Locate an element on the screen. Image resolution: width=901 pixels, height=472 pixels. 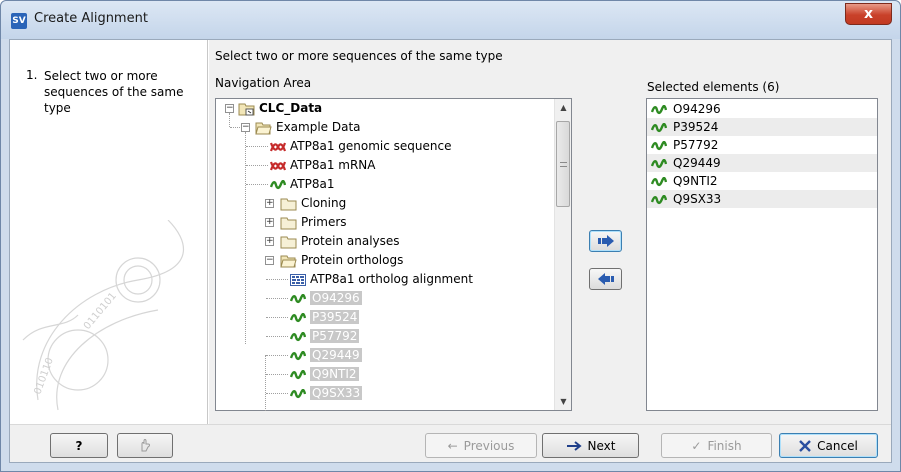
tree-item-cloning: Cloning is located at coordinates (313, 203).